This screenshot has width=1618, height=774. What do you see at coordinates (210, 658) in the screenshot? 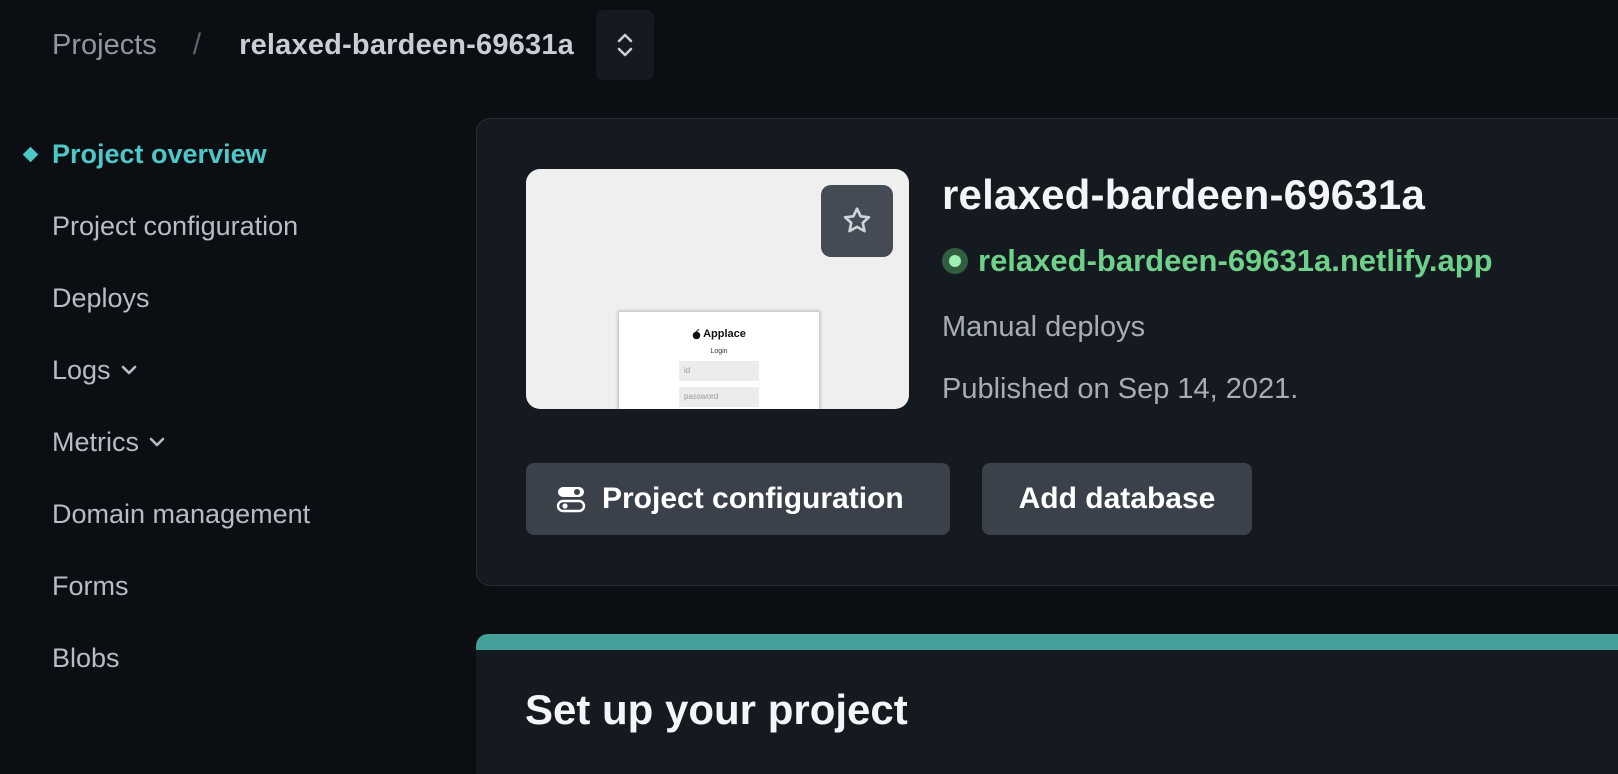
I see `sidebar-item-blobs: Blobs` at bounding box center [210, 658].